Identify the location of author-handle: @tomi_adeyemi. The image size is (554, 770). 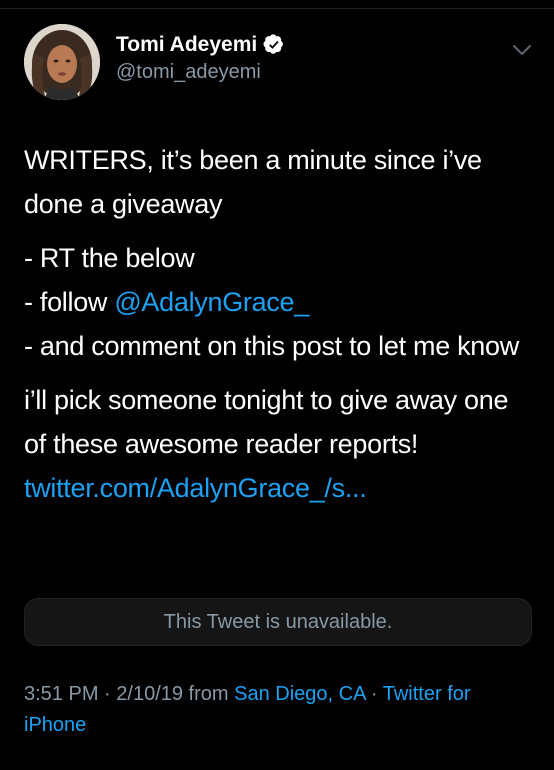
(188, 72).